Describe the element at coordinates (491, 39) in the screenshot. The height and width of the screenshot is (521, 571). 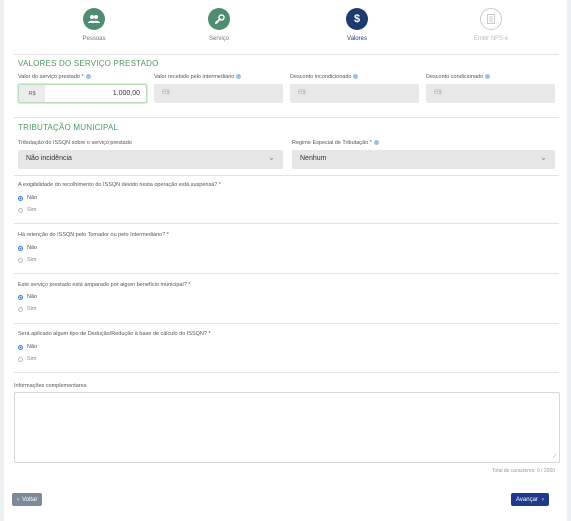
I see `step-label: Emitir NFS-e` at that location.